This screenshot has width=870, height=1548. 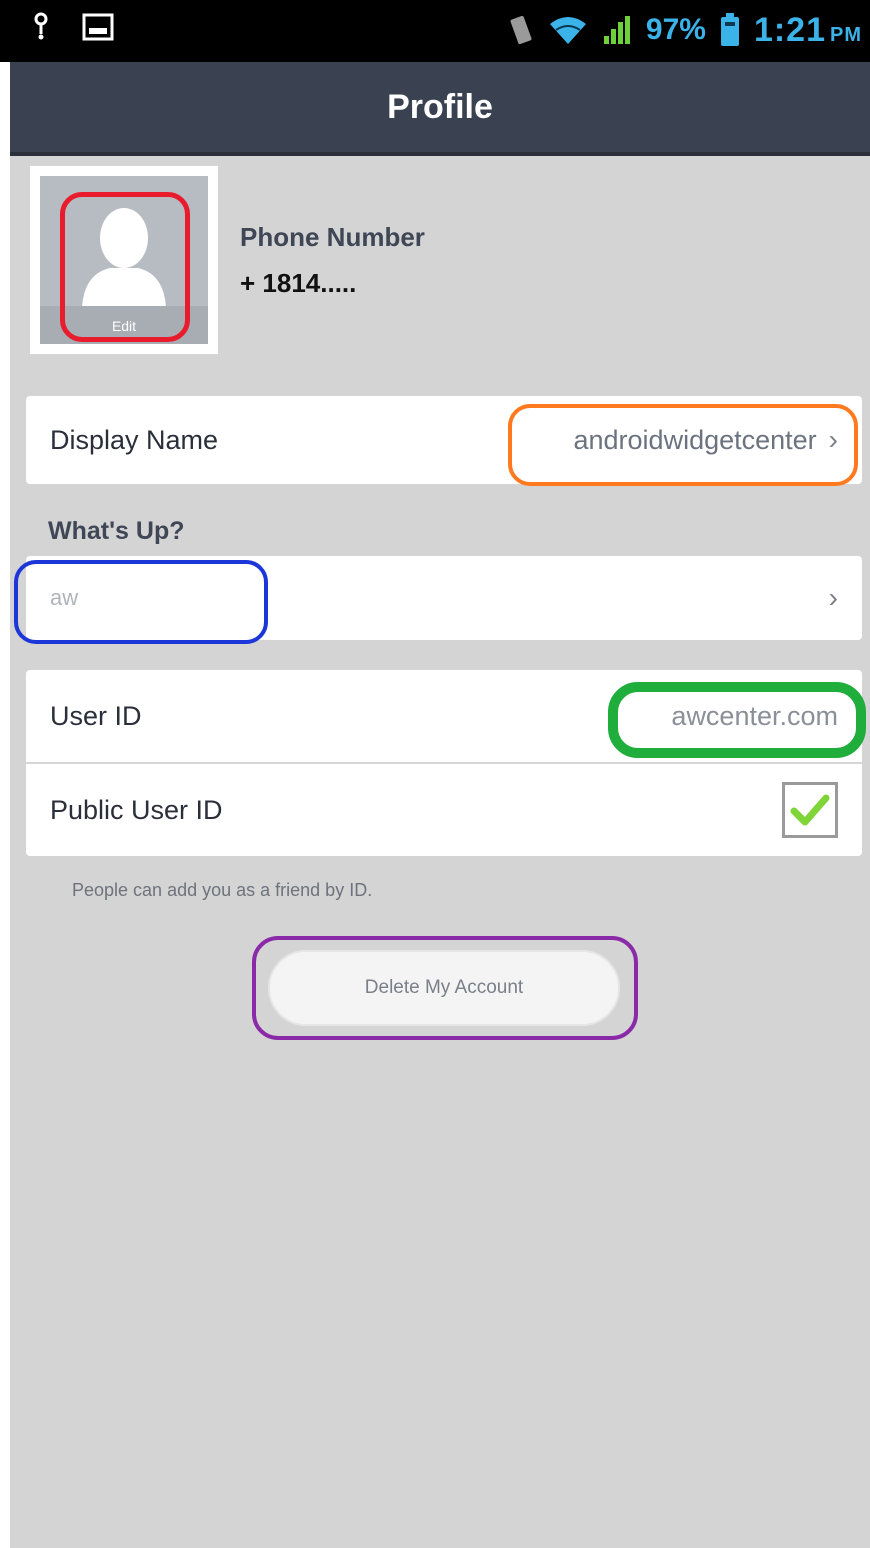 I want to click on public-user-id-checkbox, so click(x=810, y=810).